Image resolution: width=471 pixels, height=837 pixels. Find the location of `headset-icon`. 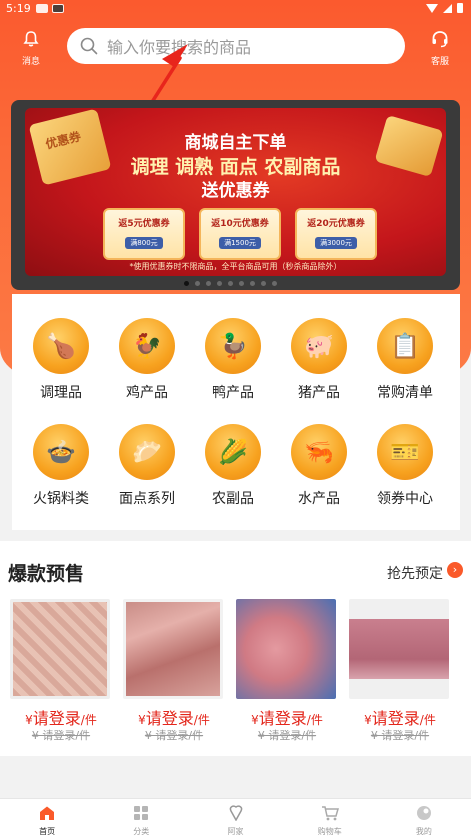

headset-icon is located at coordinates (440, 39).